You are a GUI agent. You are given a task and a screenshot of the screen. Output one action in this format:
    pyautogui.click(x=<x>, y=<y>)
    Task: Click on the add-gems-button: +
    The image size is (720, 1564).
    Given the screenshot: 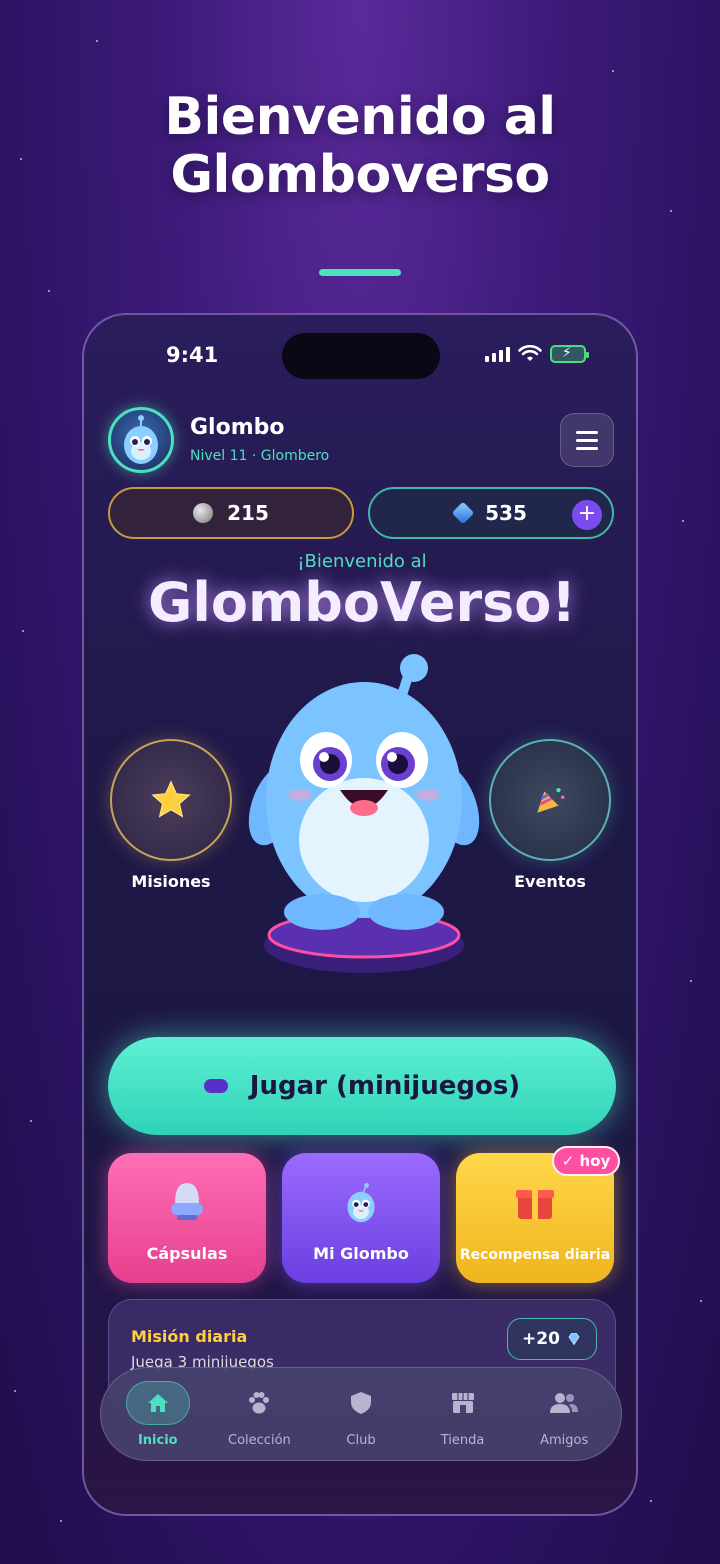 What is the action you would take?
    pyautogui.click(x=587, y=515)
    